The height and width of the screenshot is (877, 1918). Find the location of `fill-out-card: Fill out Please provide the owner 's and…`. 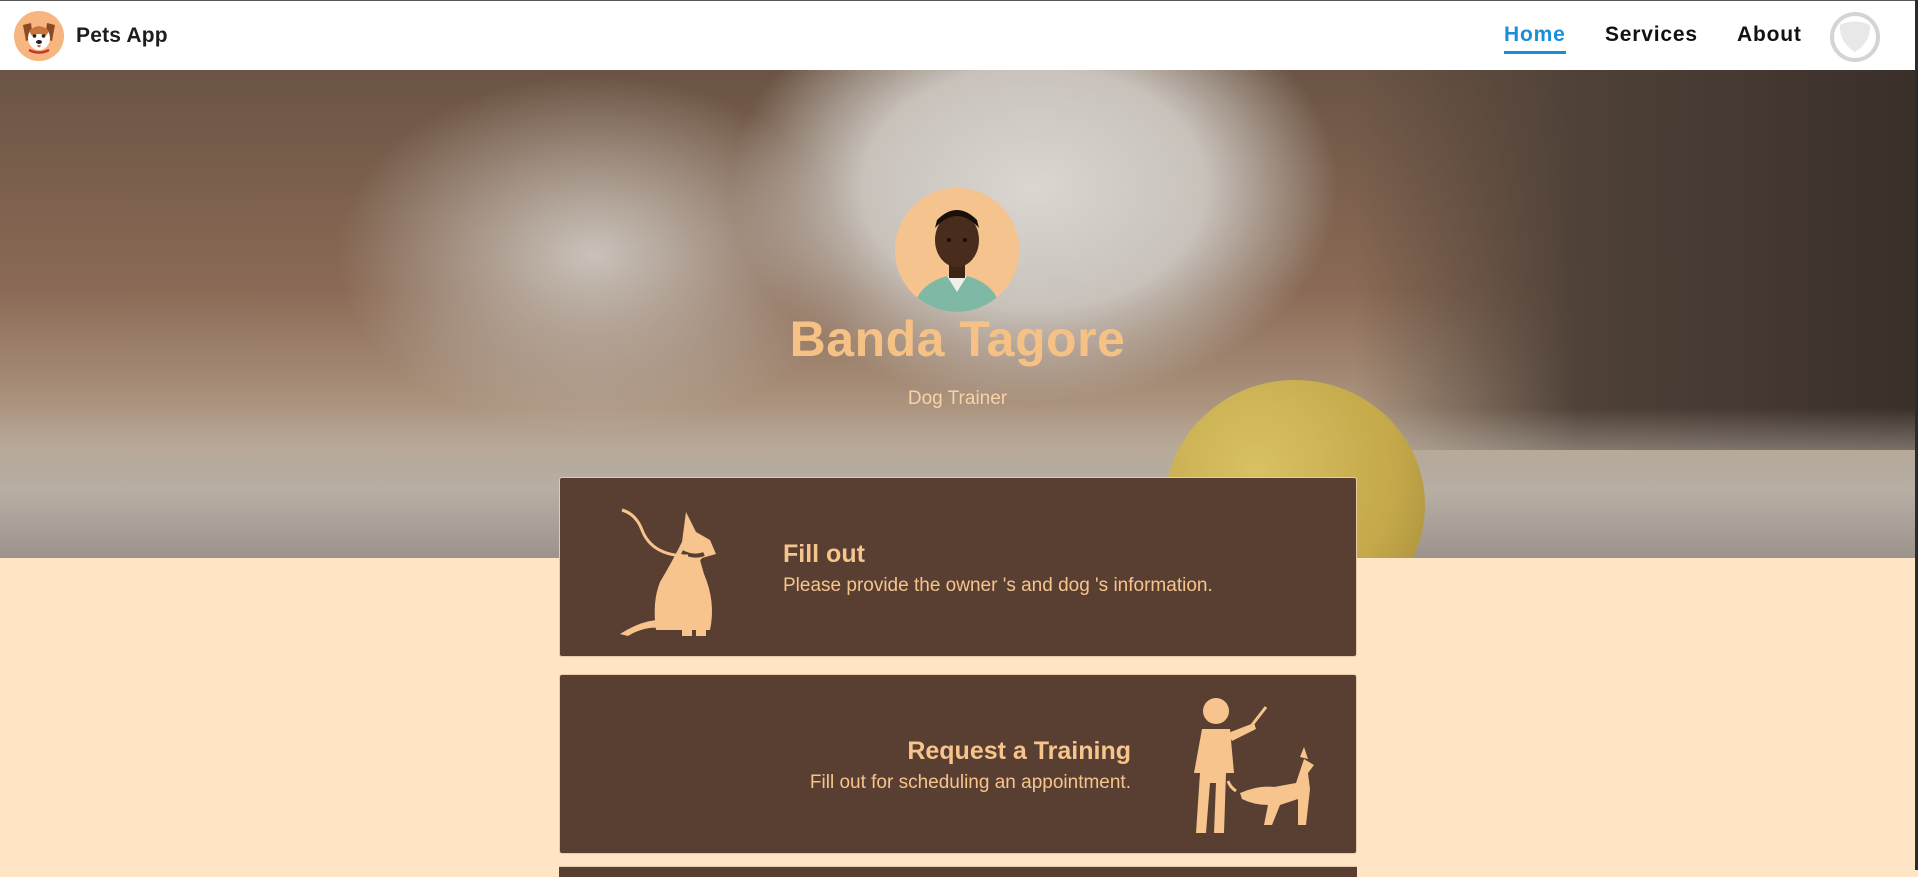

fill-out-card: Fill out Please provide the owner 's and… is located at coordinates (958, 567).